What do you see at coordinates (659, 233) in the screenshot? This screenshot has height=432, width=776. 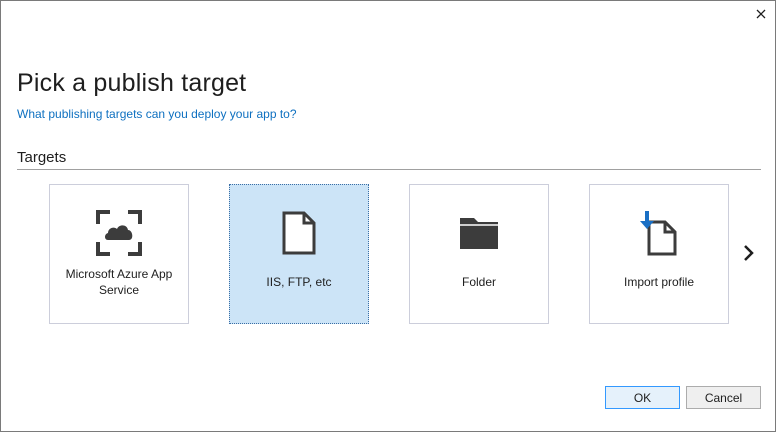 I see `import-profile-icon` at bounding box center [659, 233].